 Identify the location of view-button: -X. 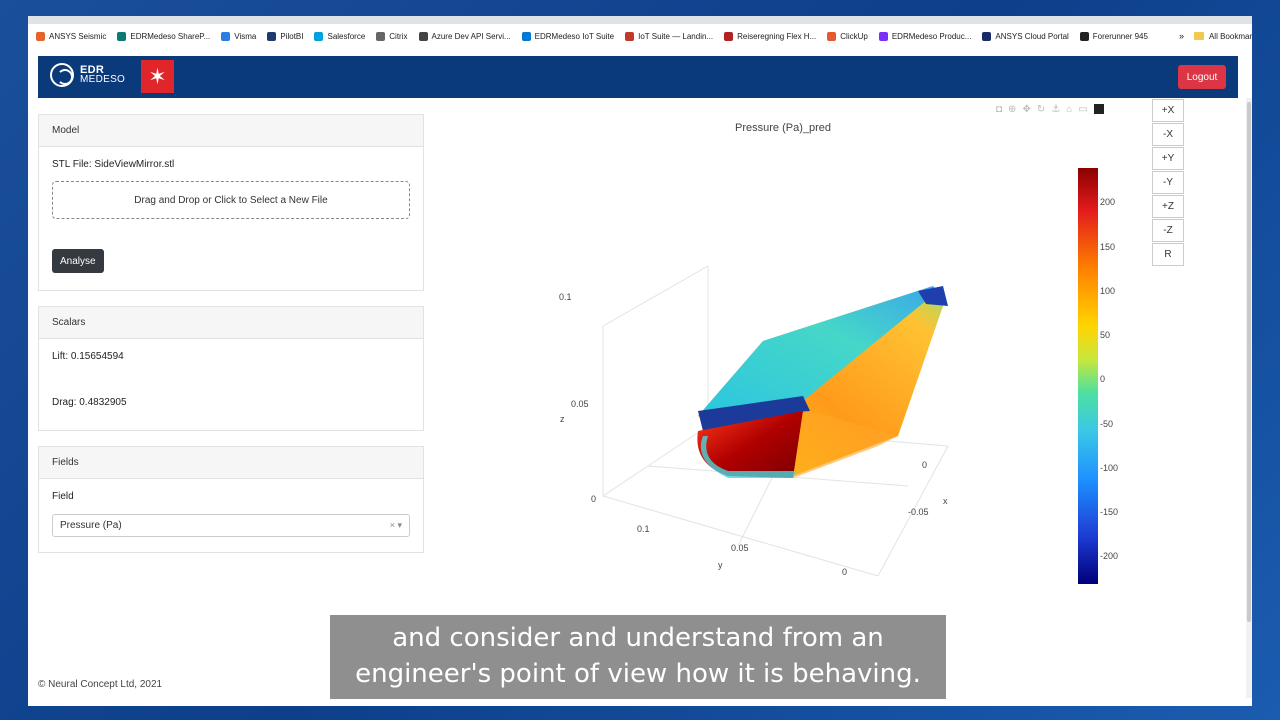
(1168, 134).